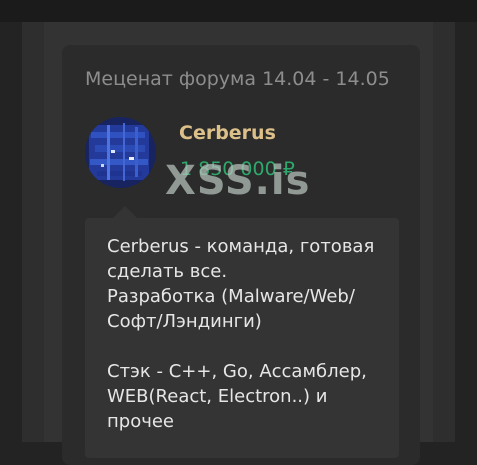  What do you see at coordinates (238, 181) in the screenshot?
I see `site-watermark: XSS.is` at bounding box center [238, 181].